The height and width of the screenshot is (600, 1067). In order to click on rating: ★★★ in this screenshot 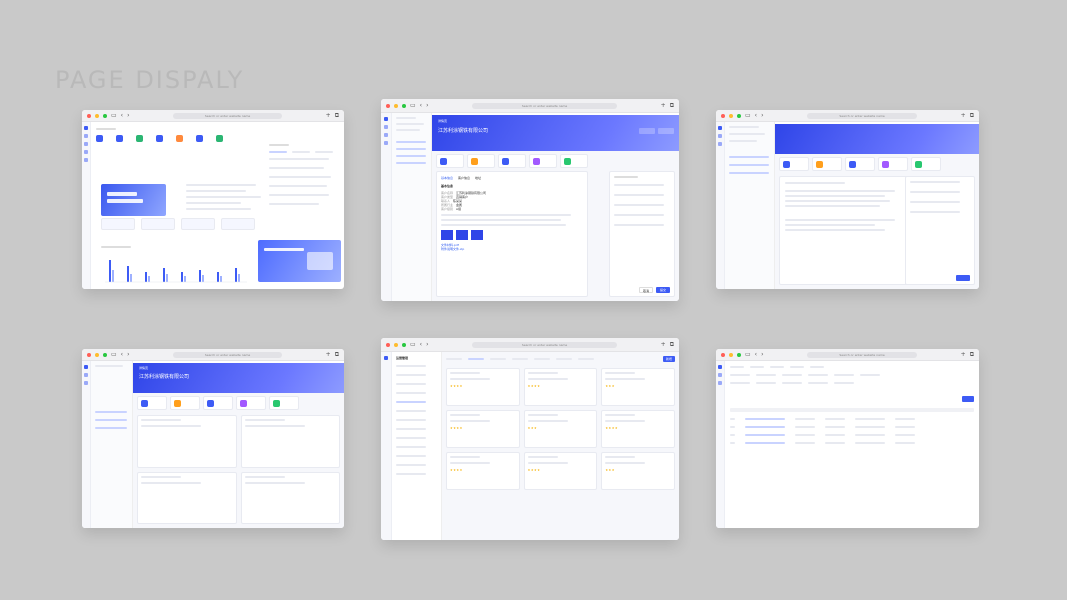, I will do `click(610, 386)`.